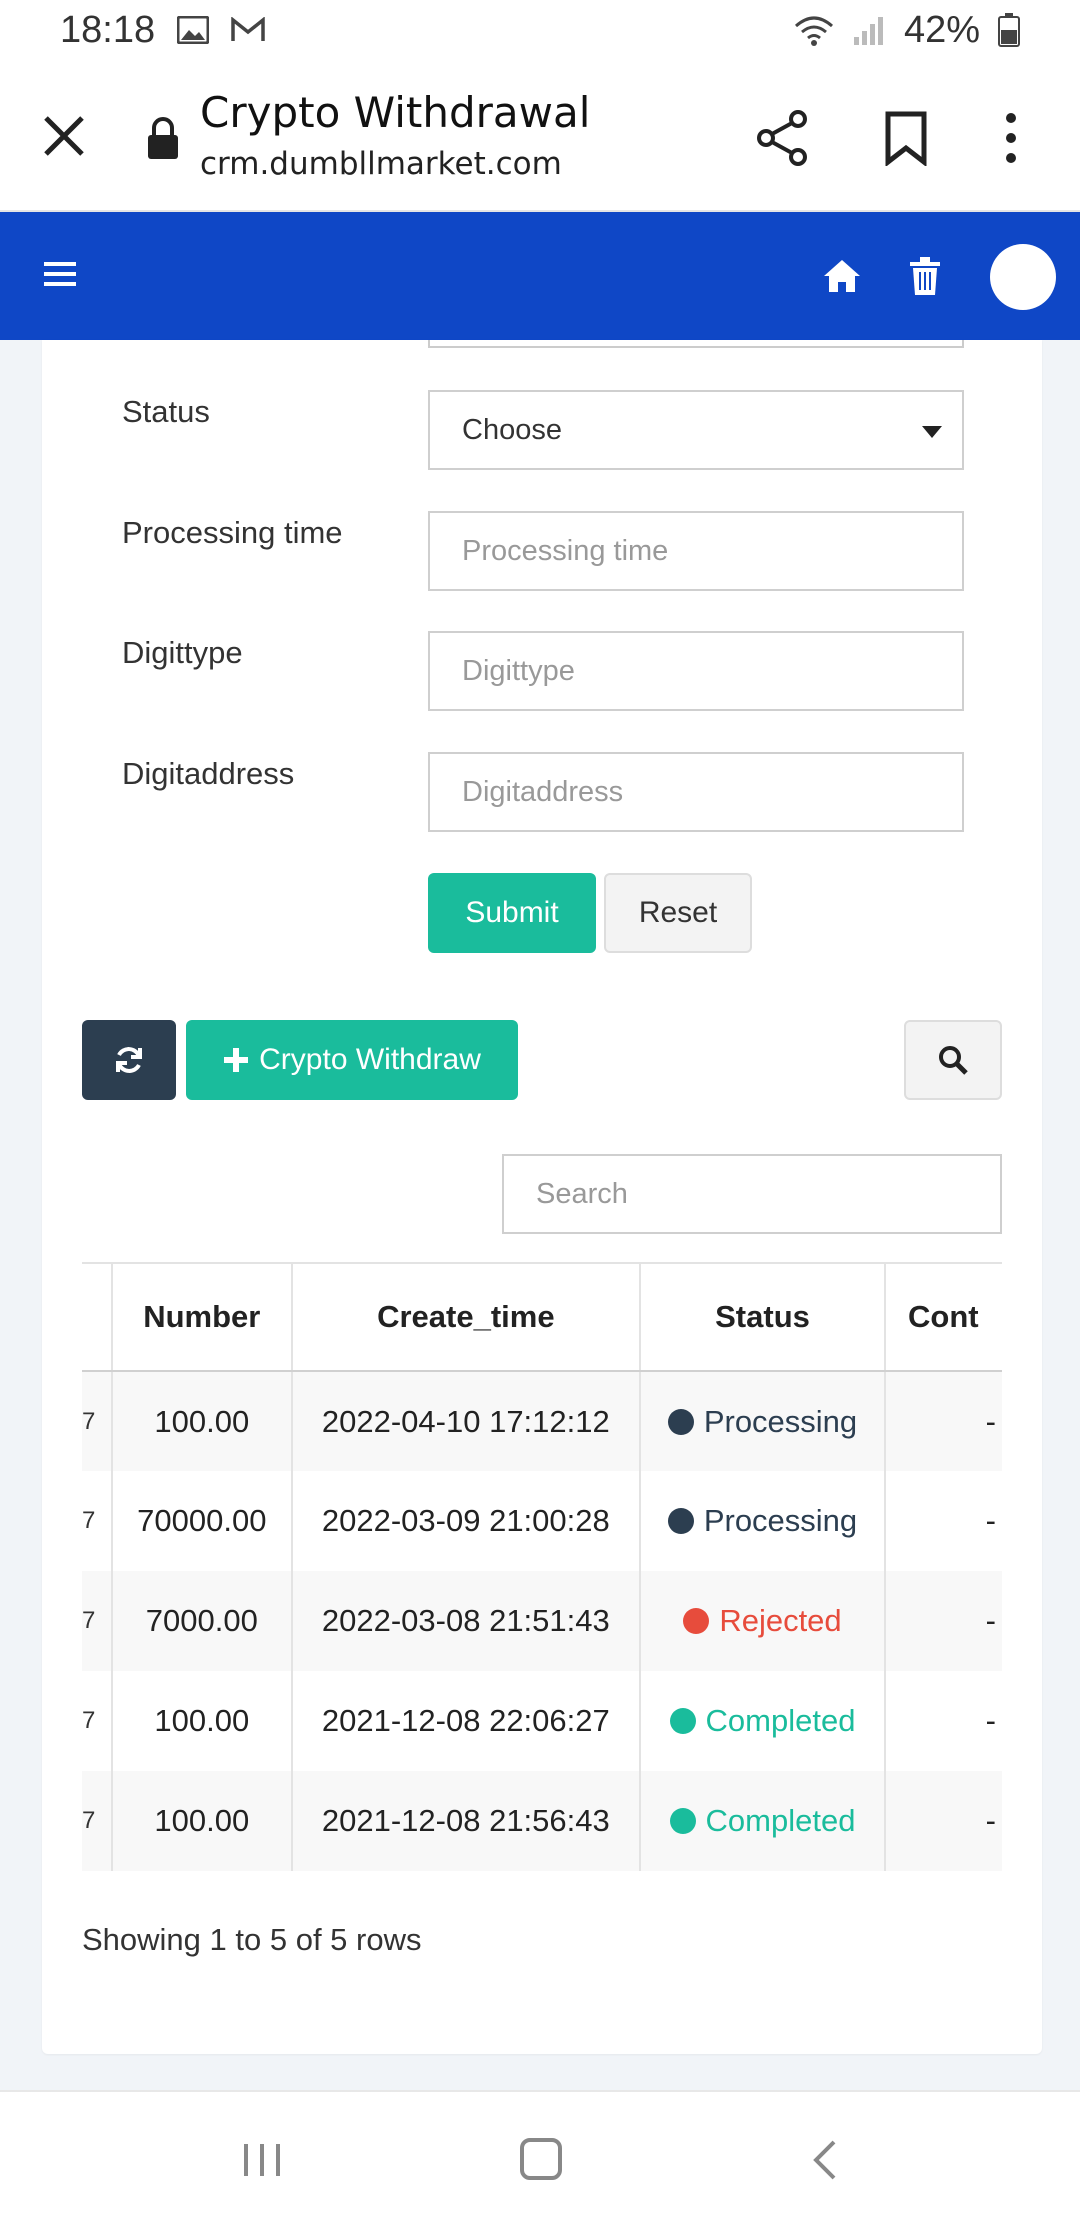  I want to click on search-icon, so click(953, 1060).